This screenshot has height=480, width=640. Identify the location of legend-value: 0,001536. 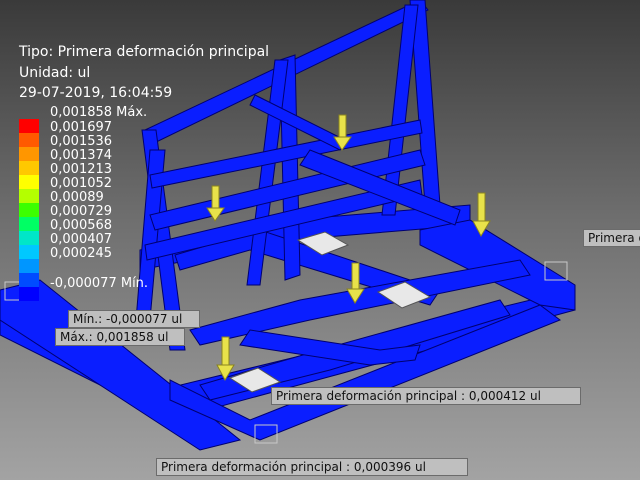
(81, 141).